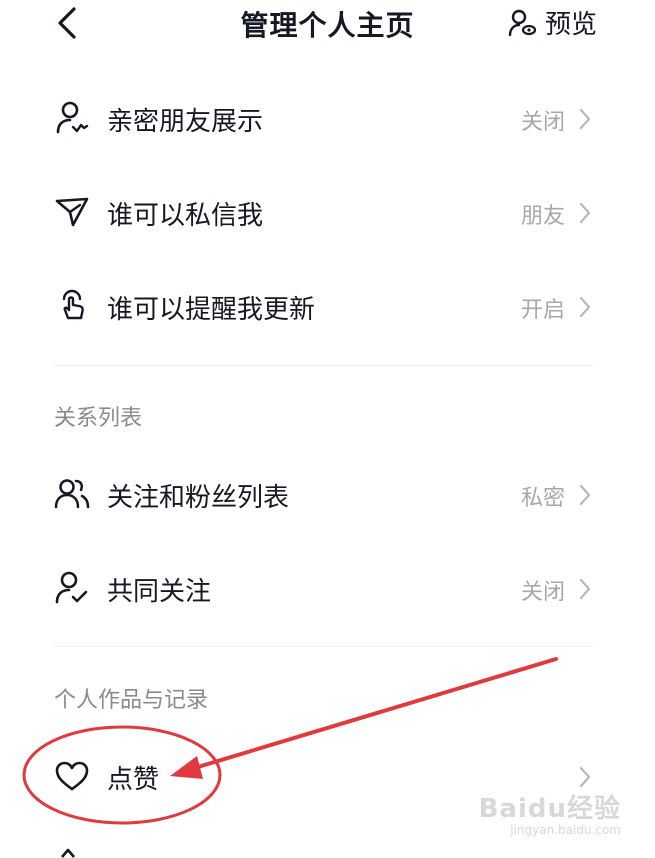 This screenshot has width=655, height=858. What do you see at coordinates (198, 498) in the screenshot?
I see `row-label: 关注和粉丝列表` at bounding box center [198, 498].